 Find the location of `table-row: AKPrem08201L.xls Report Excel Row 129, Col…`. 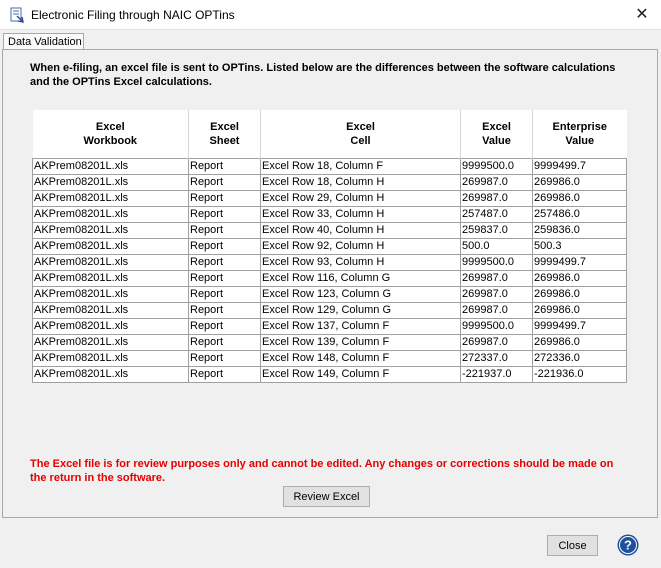

table-row: AKPrem08201L.xls Report Excel Row 129, Col… is located at coordinates (329, 310).